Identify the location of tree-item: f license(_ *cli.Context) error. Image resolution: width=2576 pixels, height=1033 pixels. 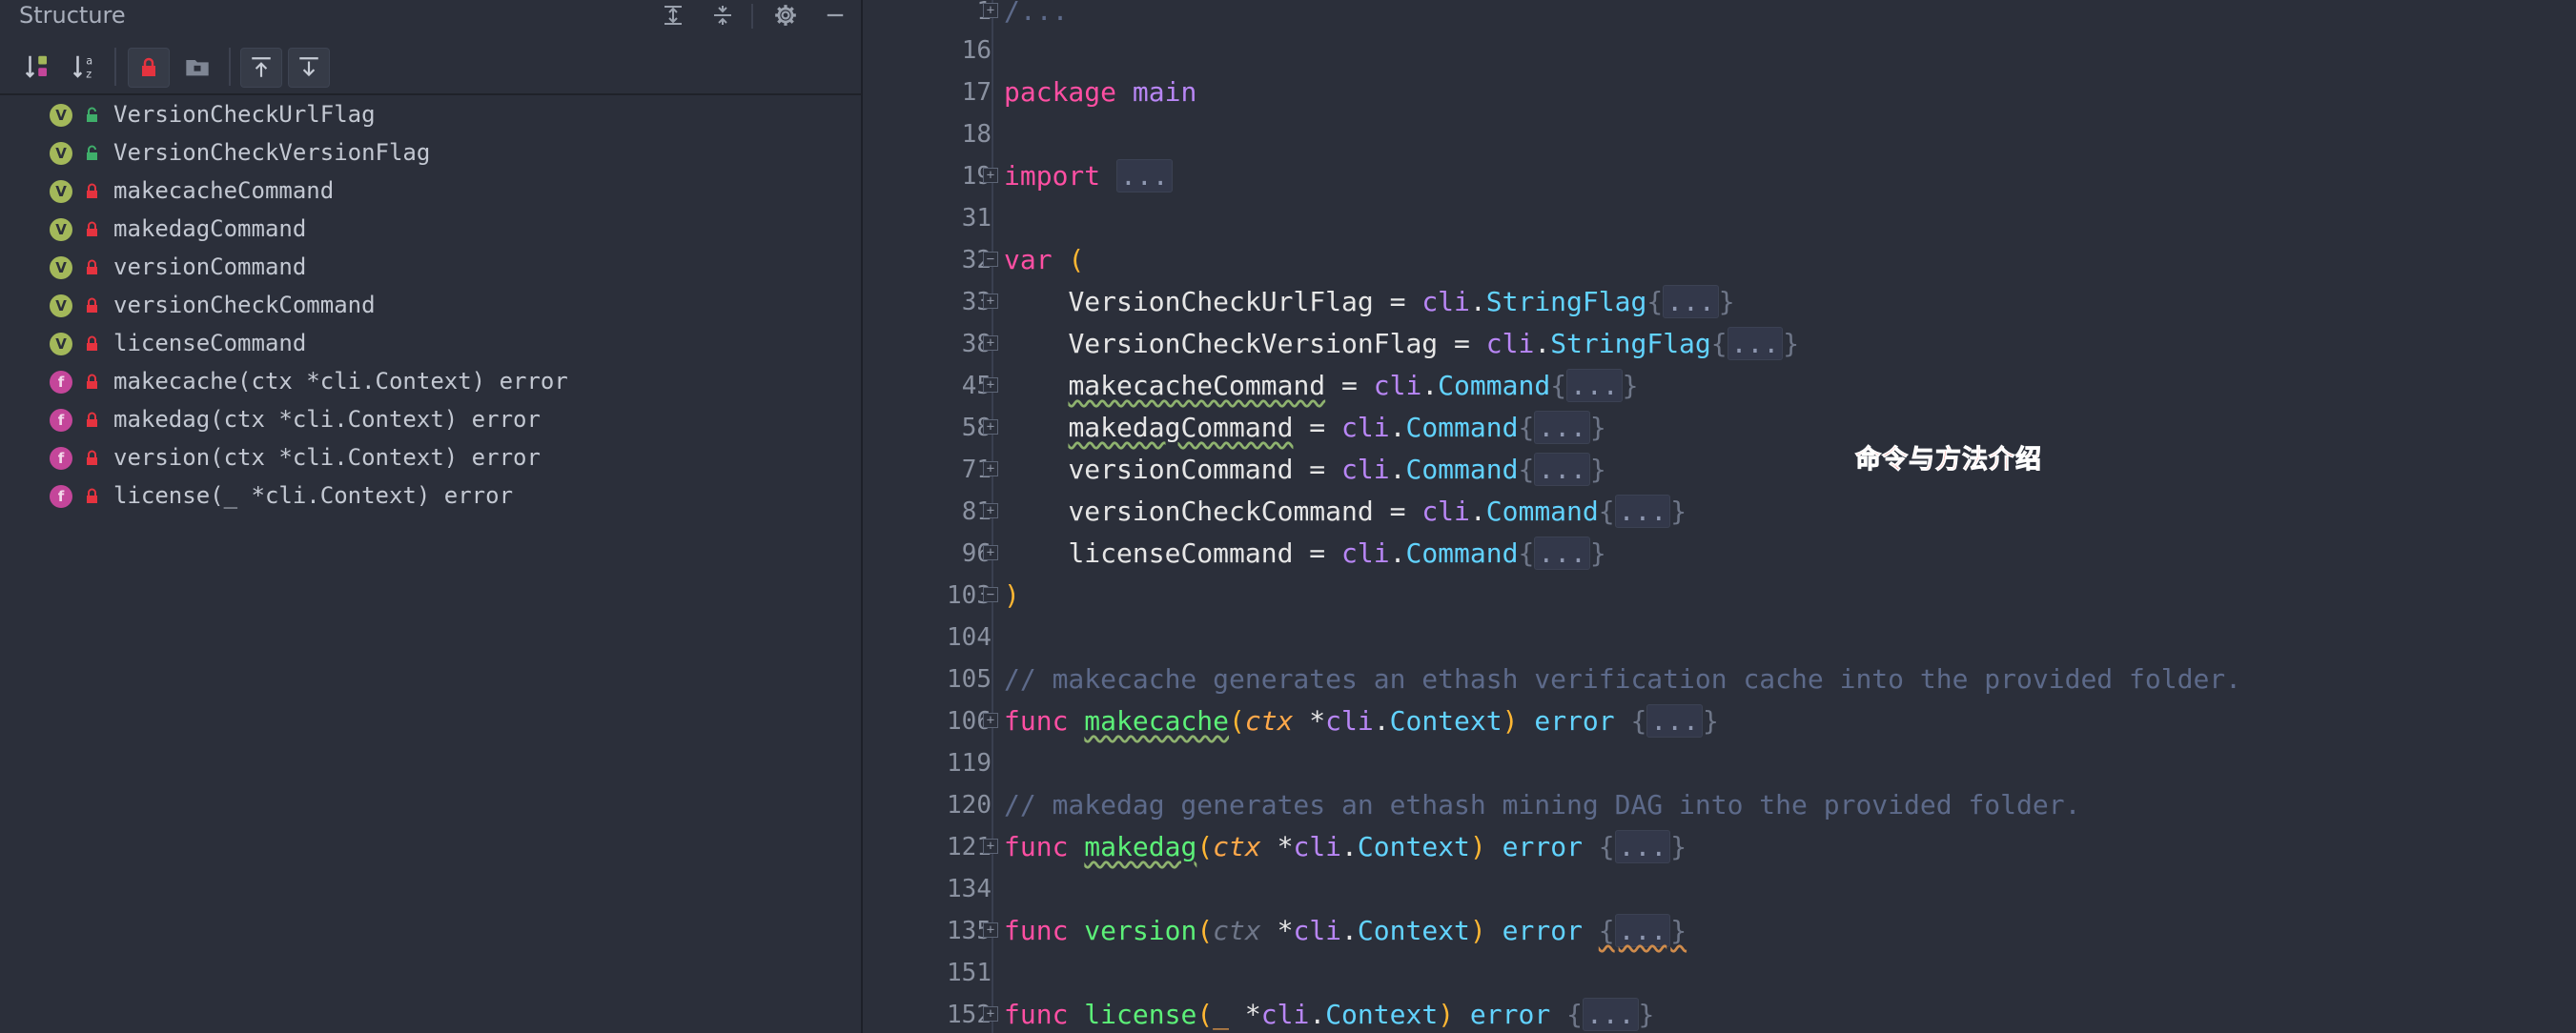
(431, 495).